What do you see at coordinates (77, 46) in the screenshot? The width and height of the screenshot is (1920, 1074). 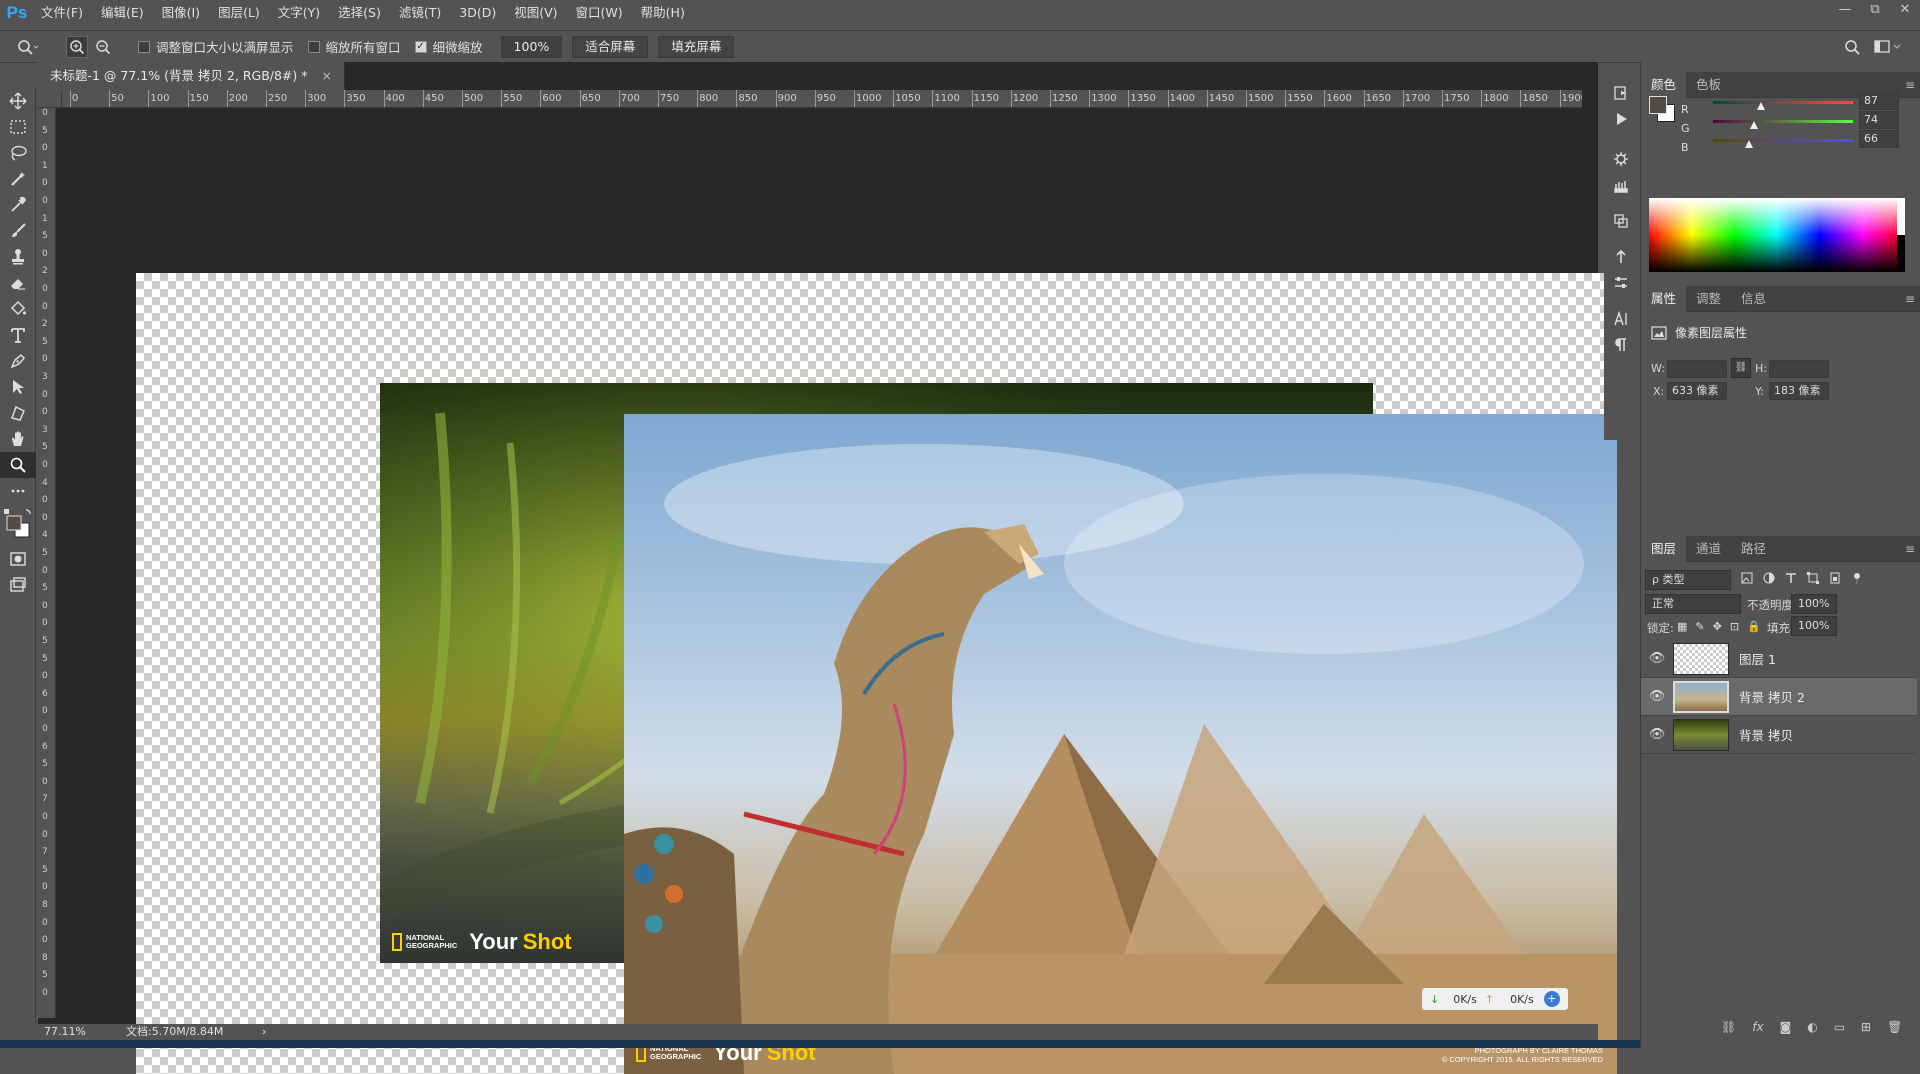 I see `zoom-in-button` at bounding box center [77, 46].